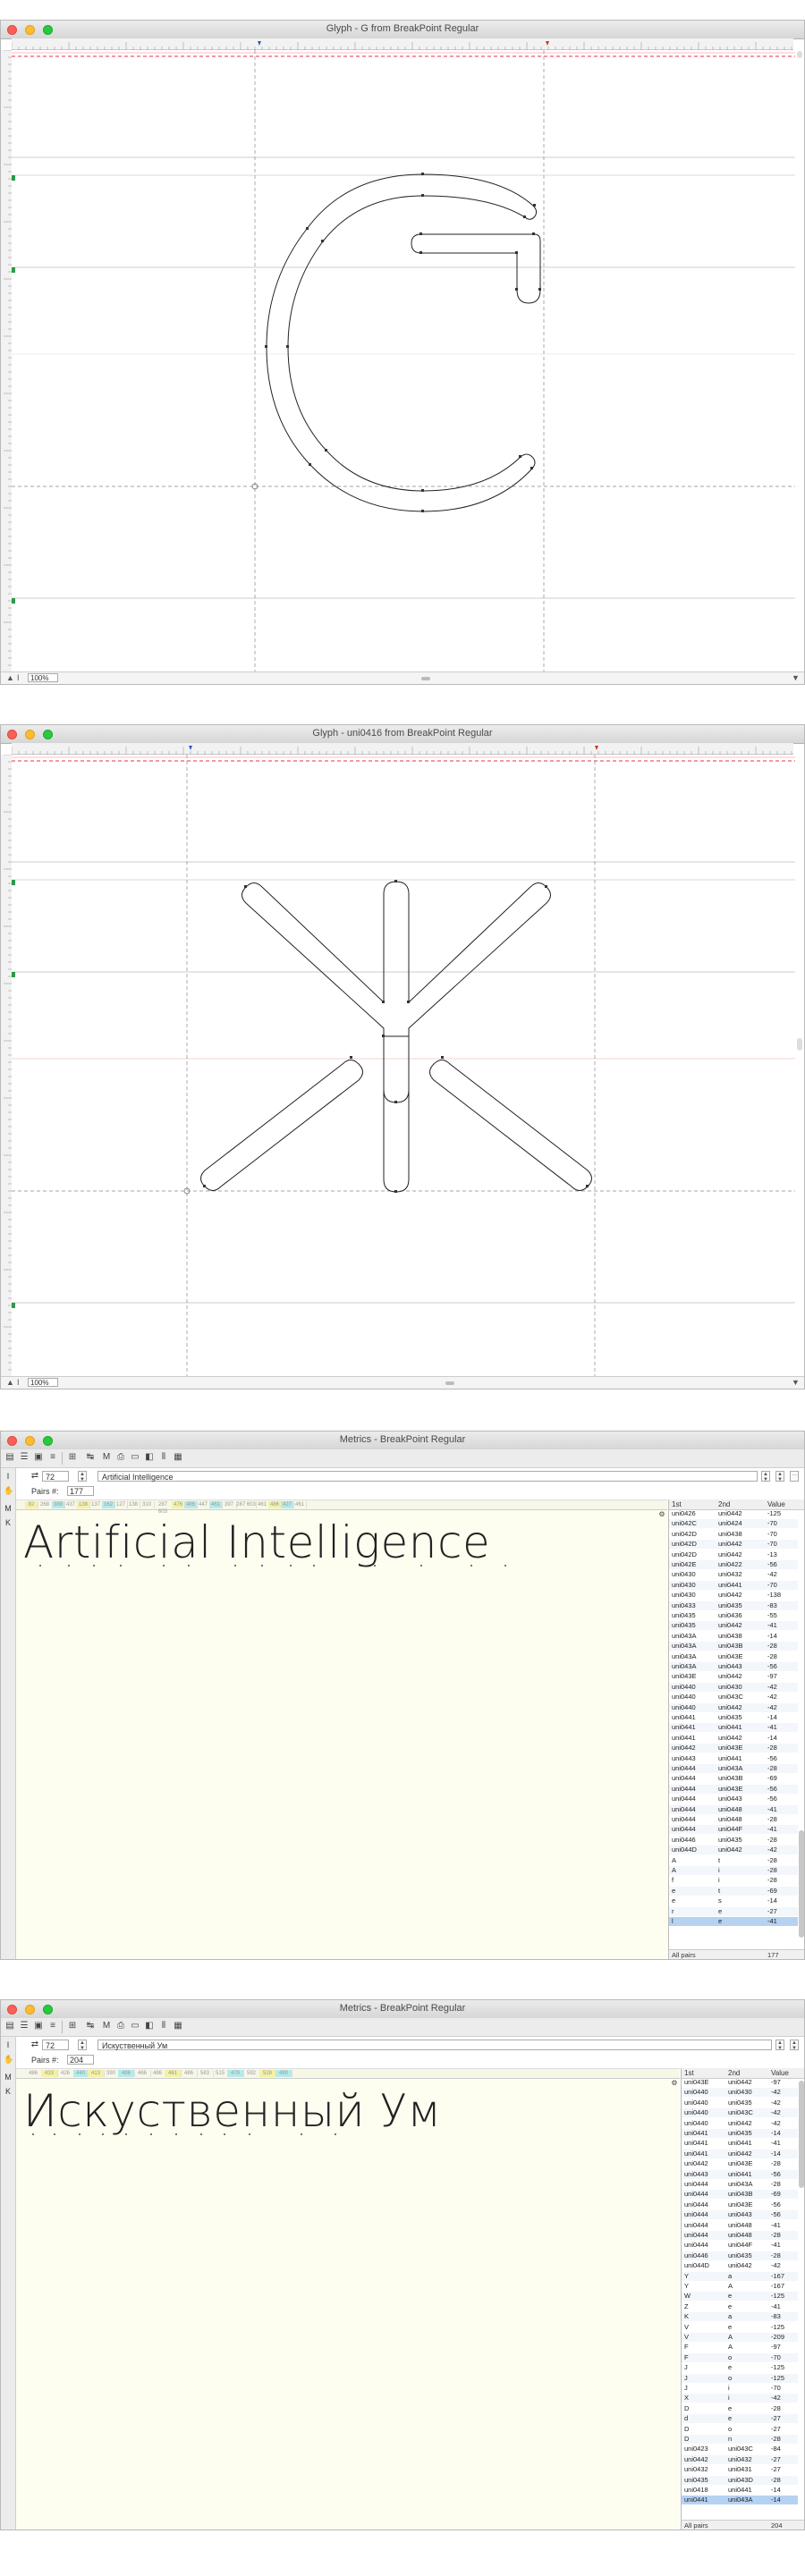  Describe the element at coordinates (740, 2123) in the screenshot. I see `table-row: uni0440 uni0442 -42` at that location.